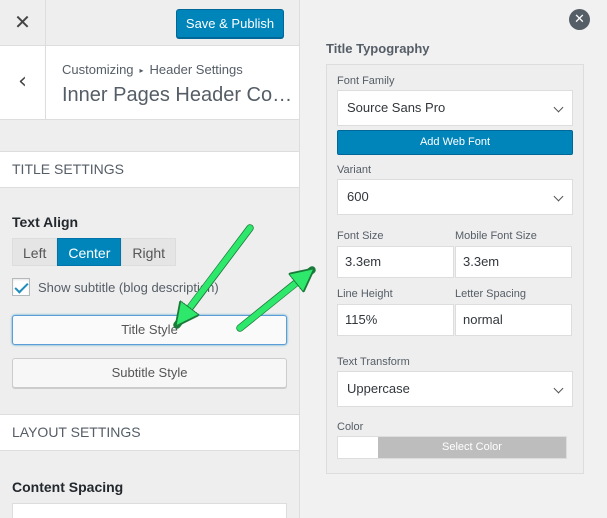 This screenshot has width=607, height=518. I want to click on color-picker: Select Color, so click(452, 447).